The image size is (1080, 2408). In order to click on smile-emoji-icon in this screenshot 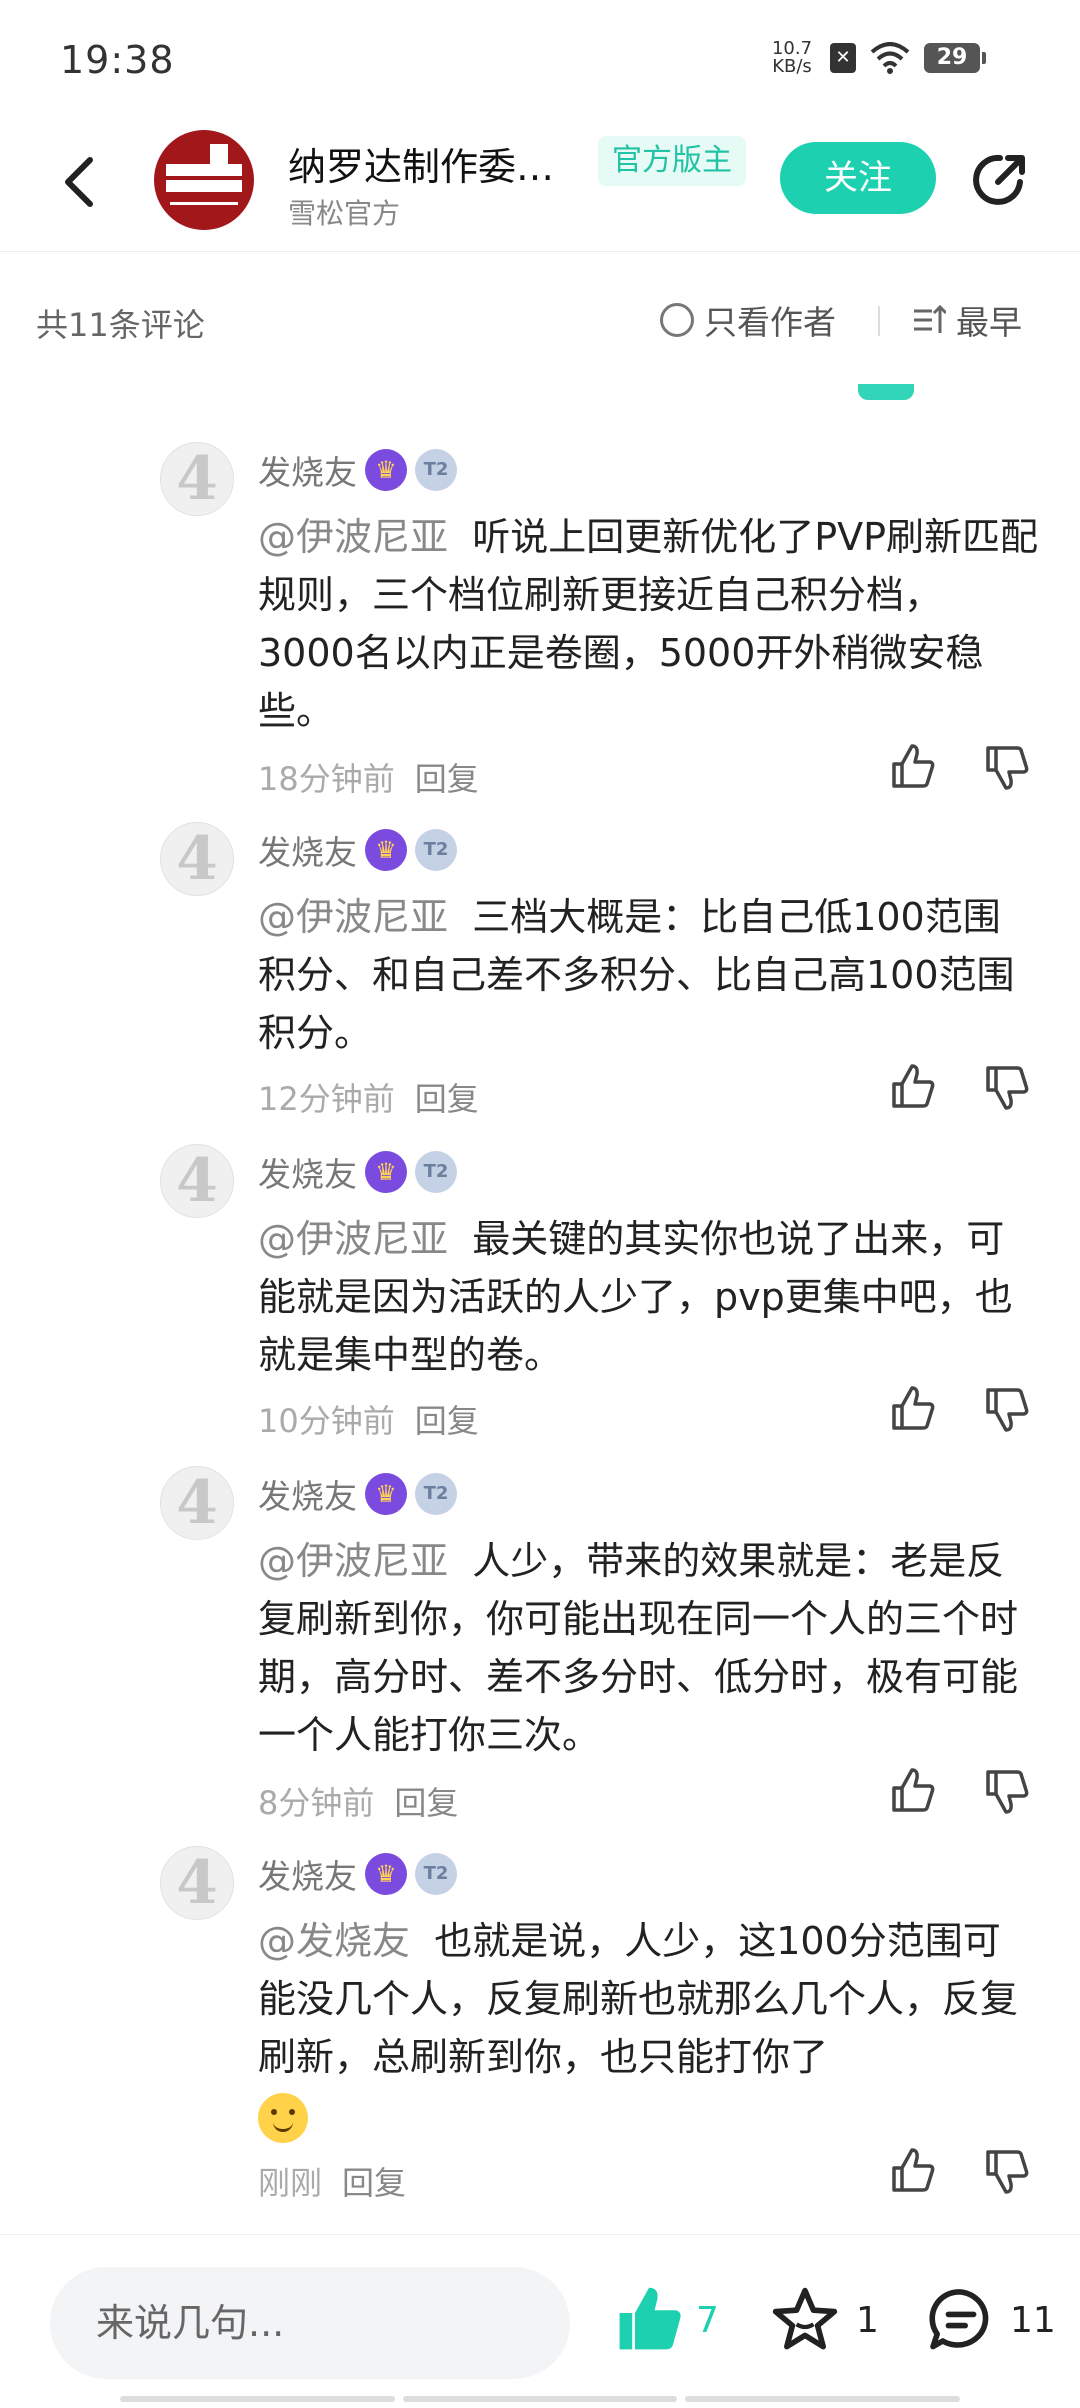, I will do `click(283, 2117)`.